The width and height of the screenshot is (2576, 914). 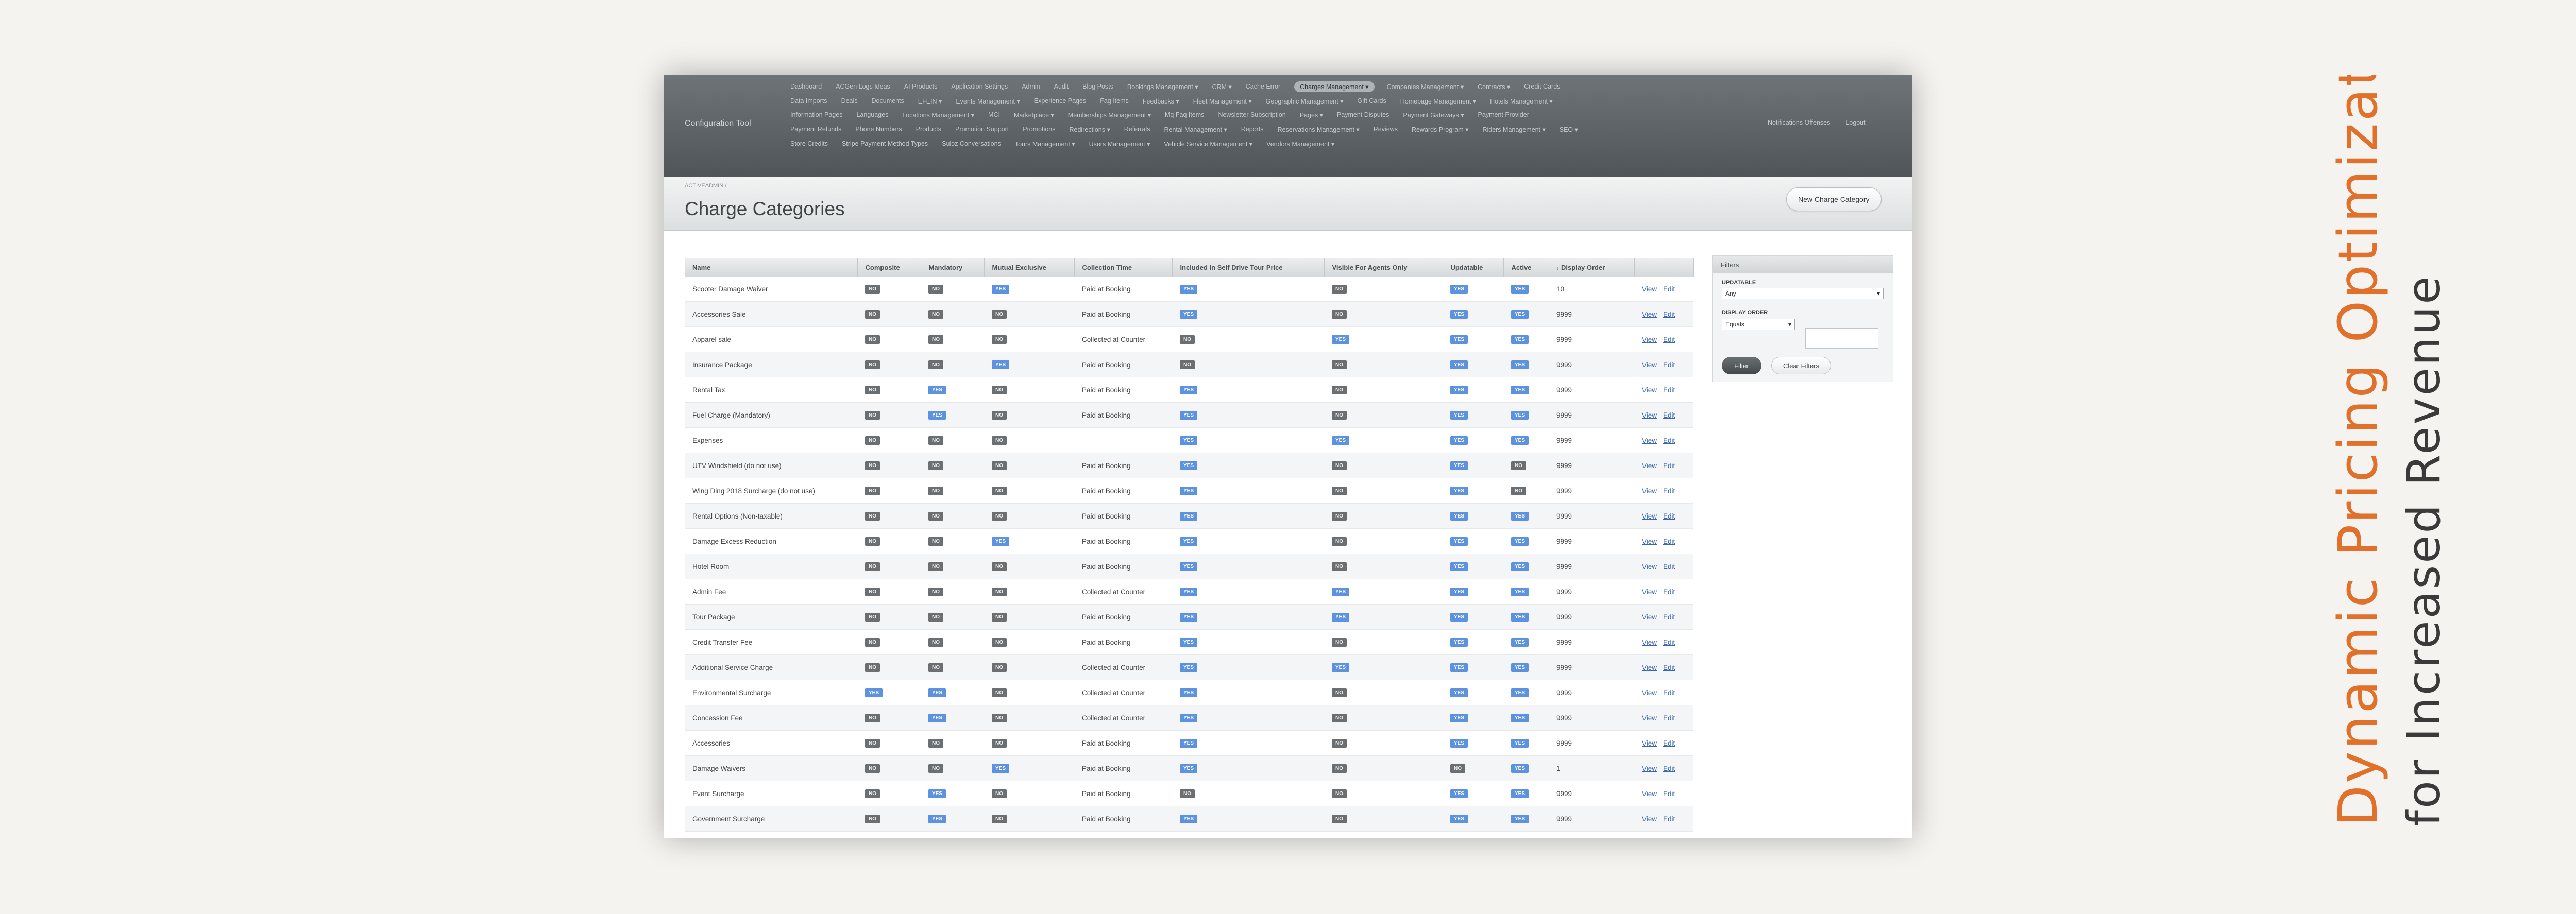 I want to click on nav-item-mq-faq-items: Mq Faq Items, so click(x=1185, y=114).